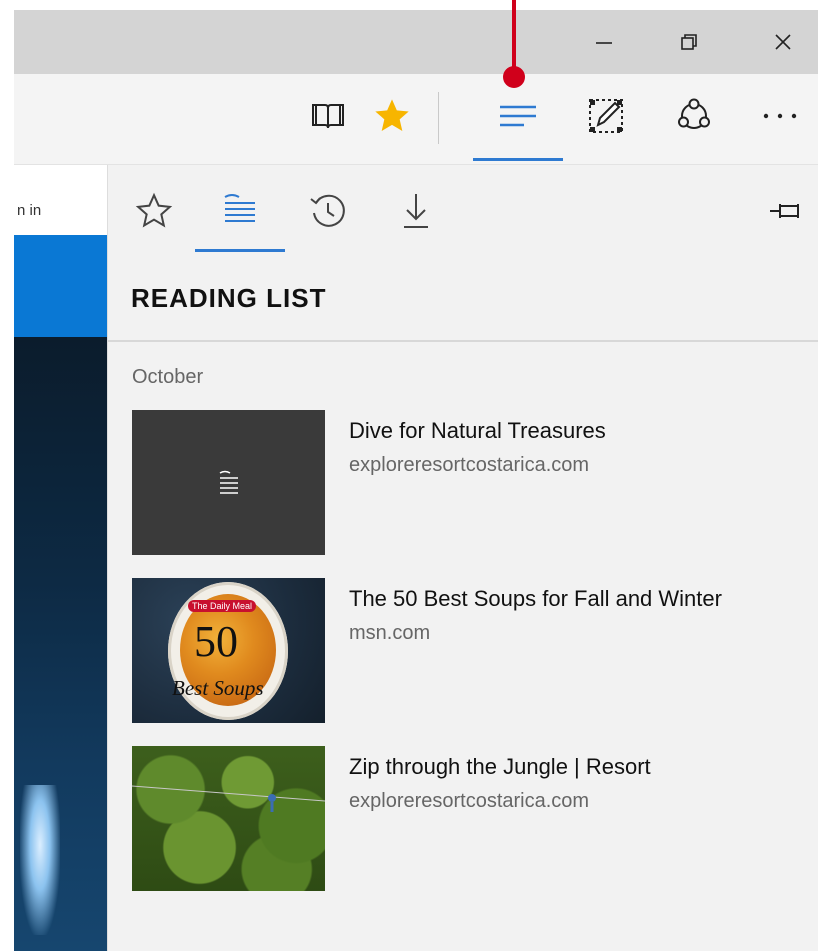 Image resolution: width=818 pixels, height=951 pixels. What do you see at coordinates (168, 377) in the screenshot?
I see `group-label: October` at bounding box center [168, 377].